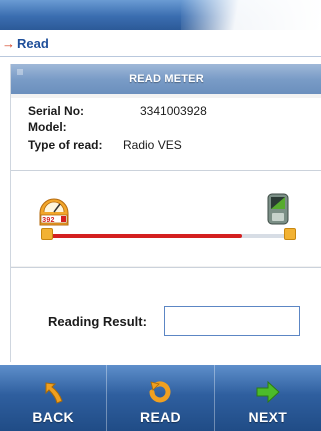 The width and height of the screenshot is (321, 431). I want to click on top-bar, so click(160, 15).